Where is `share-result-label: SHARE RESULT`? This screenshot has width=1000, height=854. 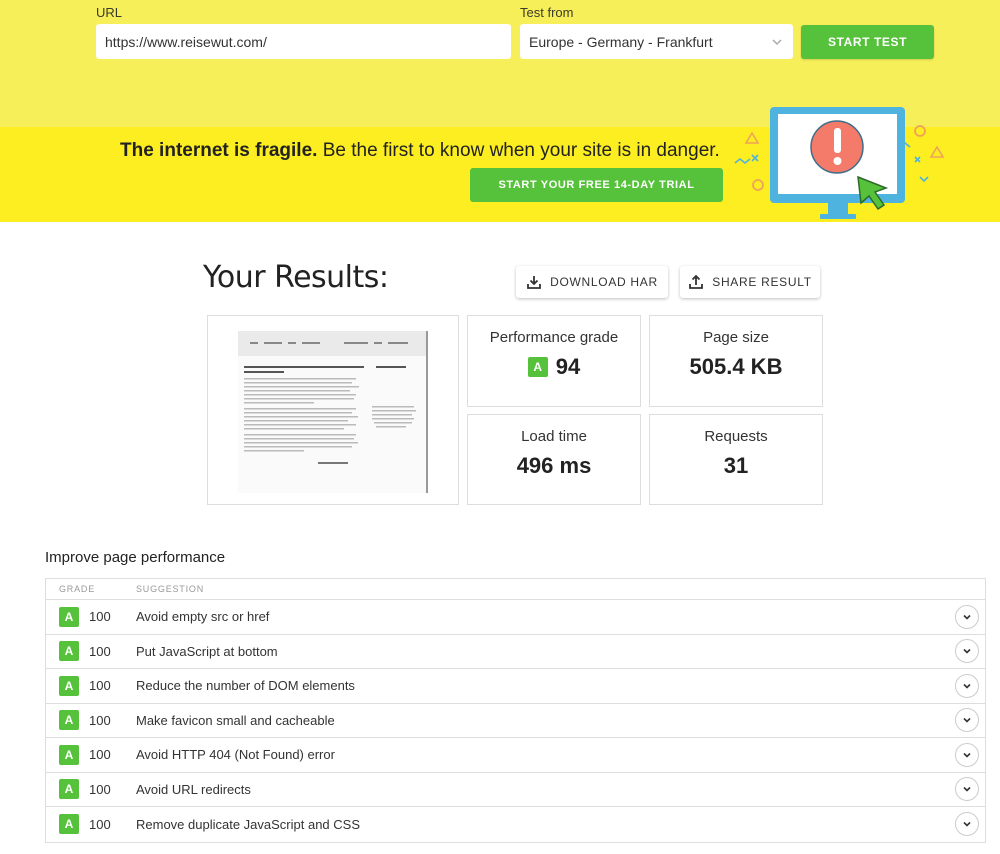 share-result-label: SHARE RESULT is located at coordinates (762, 282).